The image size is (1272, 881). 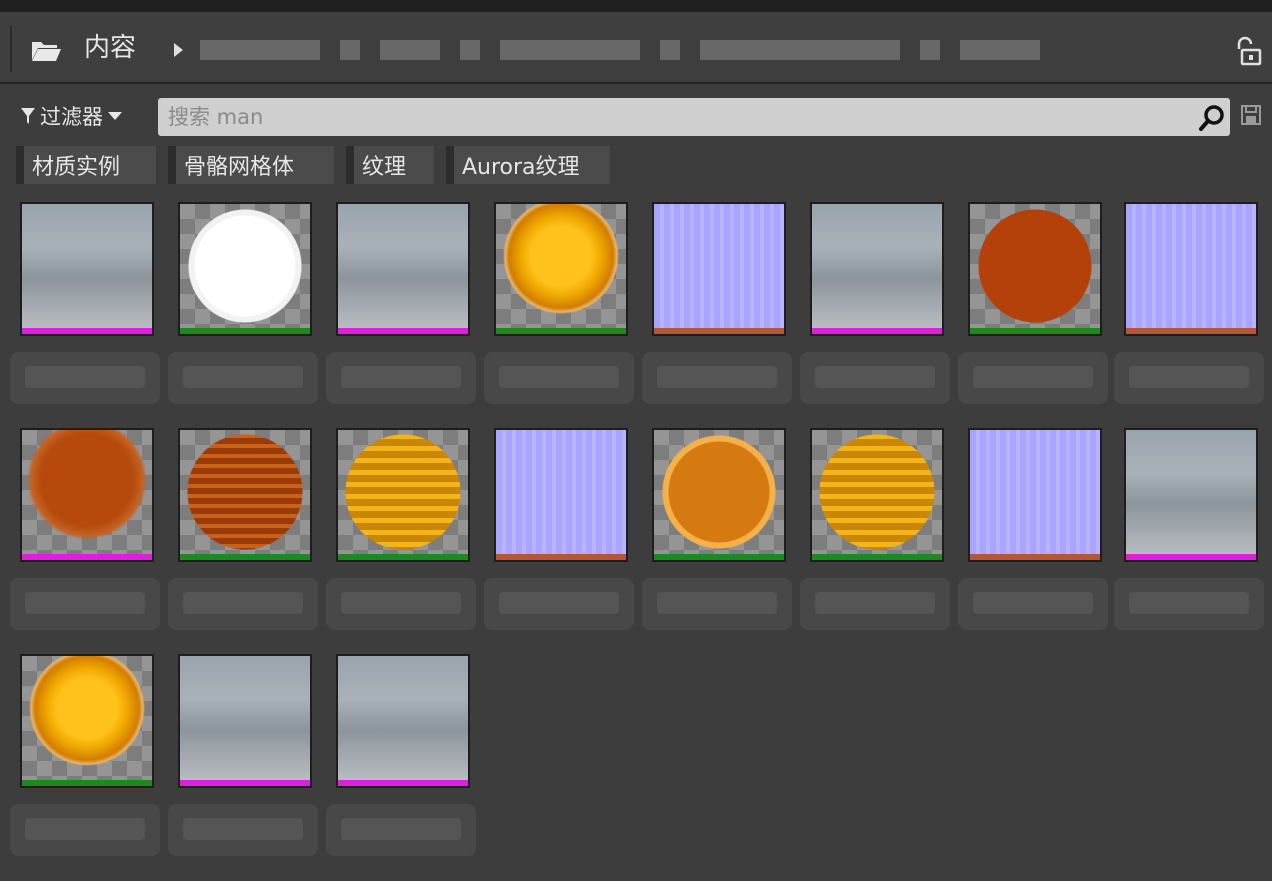 I want to click on asset-tile-rust-sphere, so click(x=1035, y=269).